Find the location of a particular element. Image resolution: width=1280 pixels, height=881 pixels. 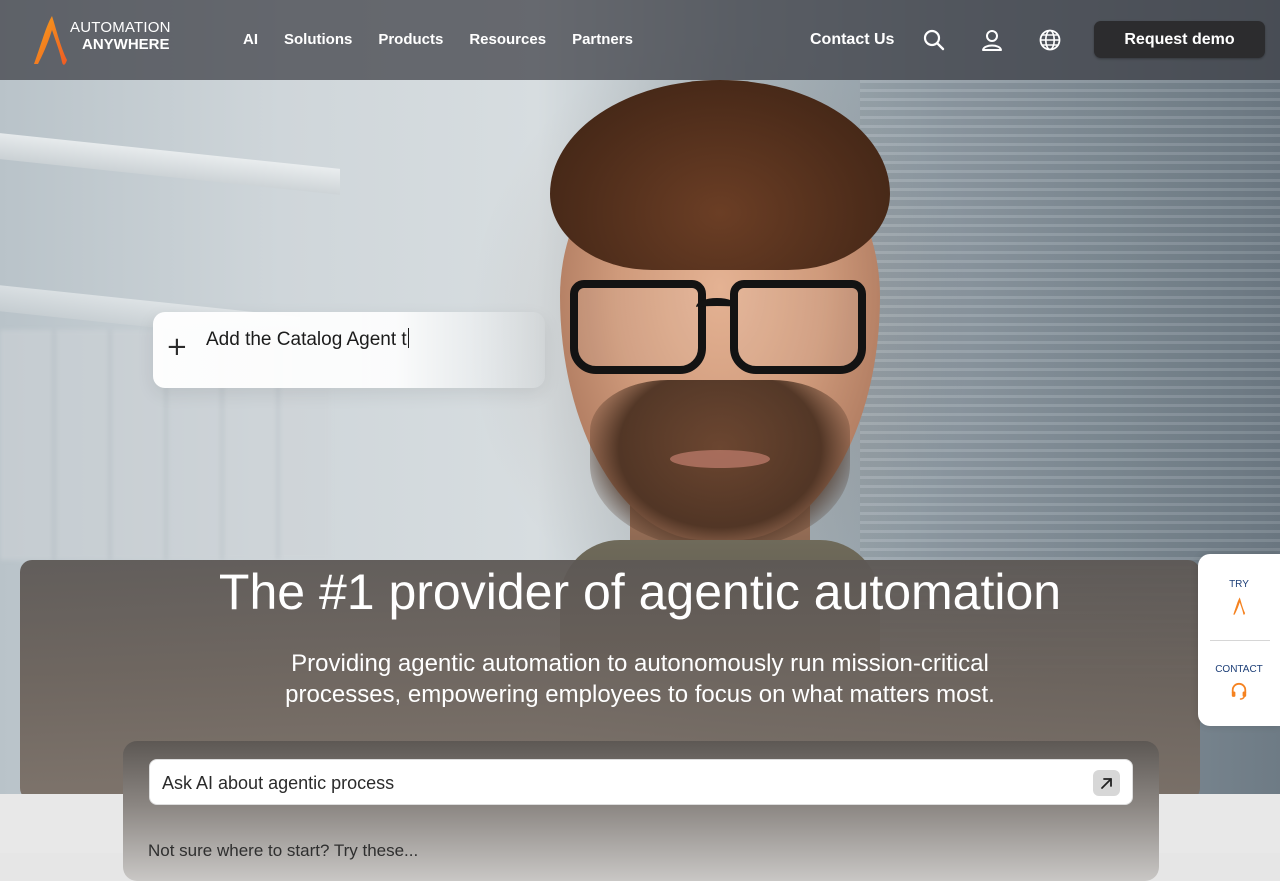

hero-title: The #1 provider of agentic automation is located at coordinates (640, 592).